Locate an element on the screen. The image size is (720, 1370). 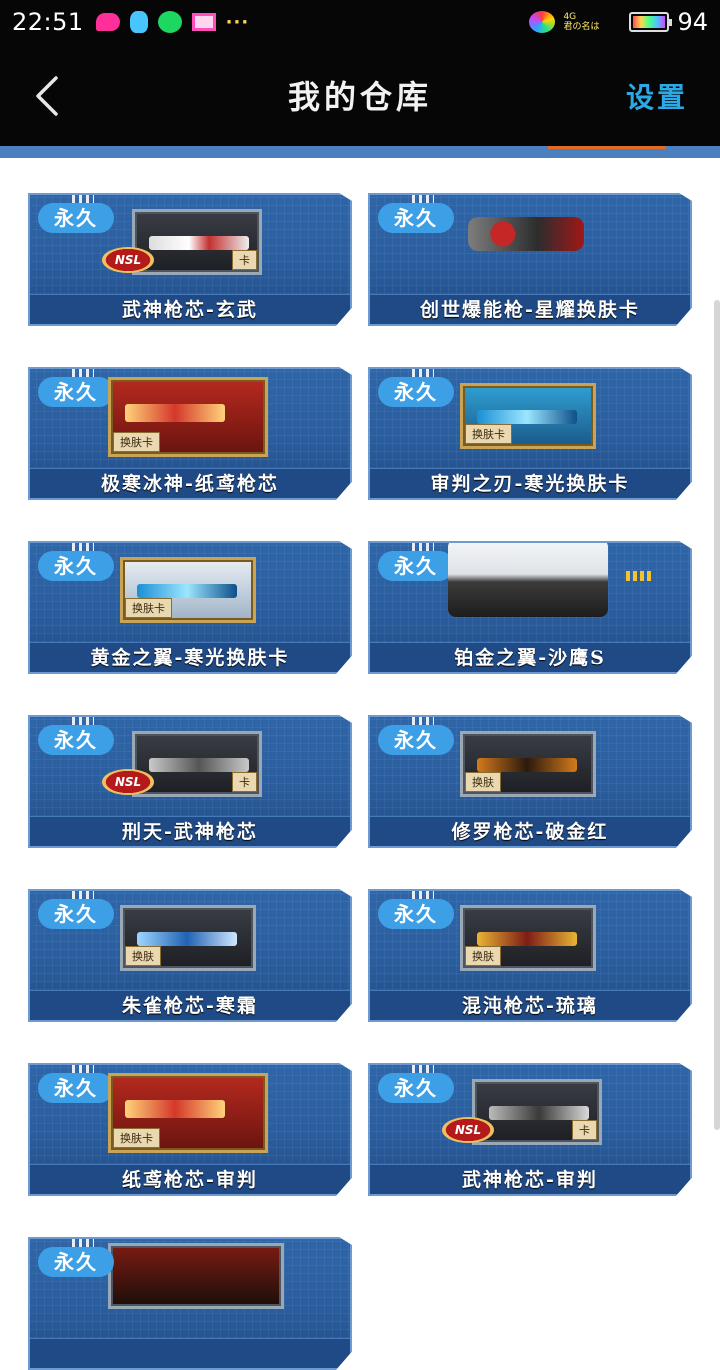
item-card: 永久 换肤卡 黄金之翼-寒光换肤卡 is located at coordinates (190, 607).